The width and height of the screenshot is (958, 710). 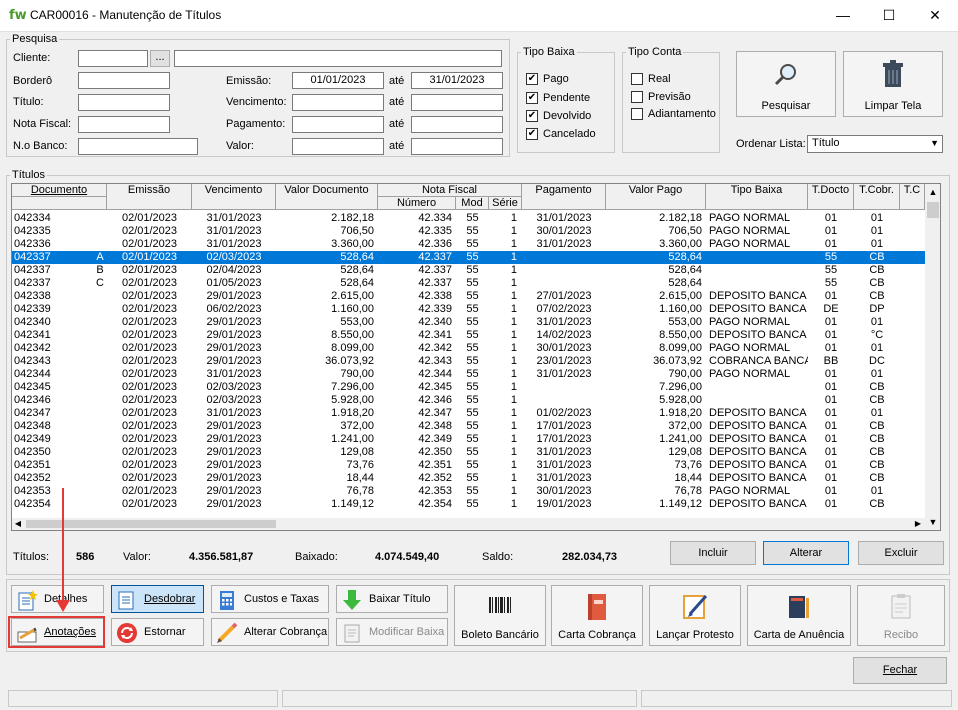 What do you see at coordinates (149, 197) in the screenshot?
I see `header-emissao: Emissão` at bounding box center [149, 197].